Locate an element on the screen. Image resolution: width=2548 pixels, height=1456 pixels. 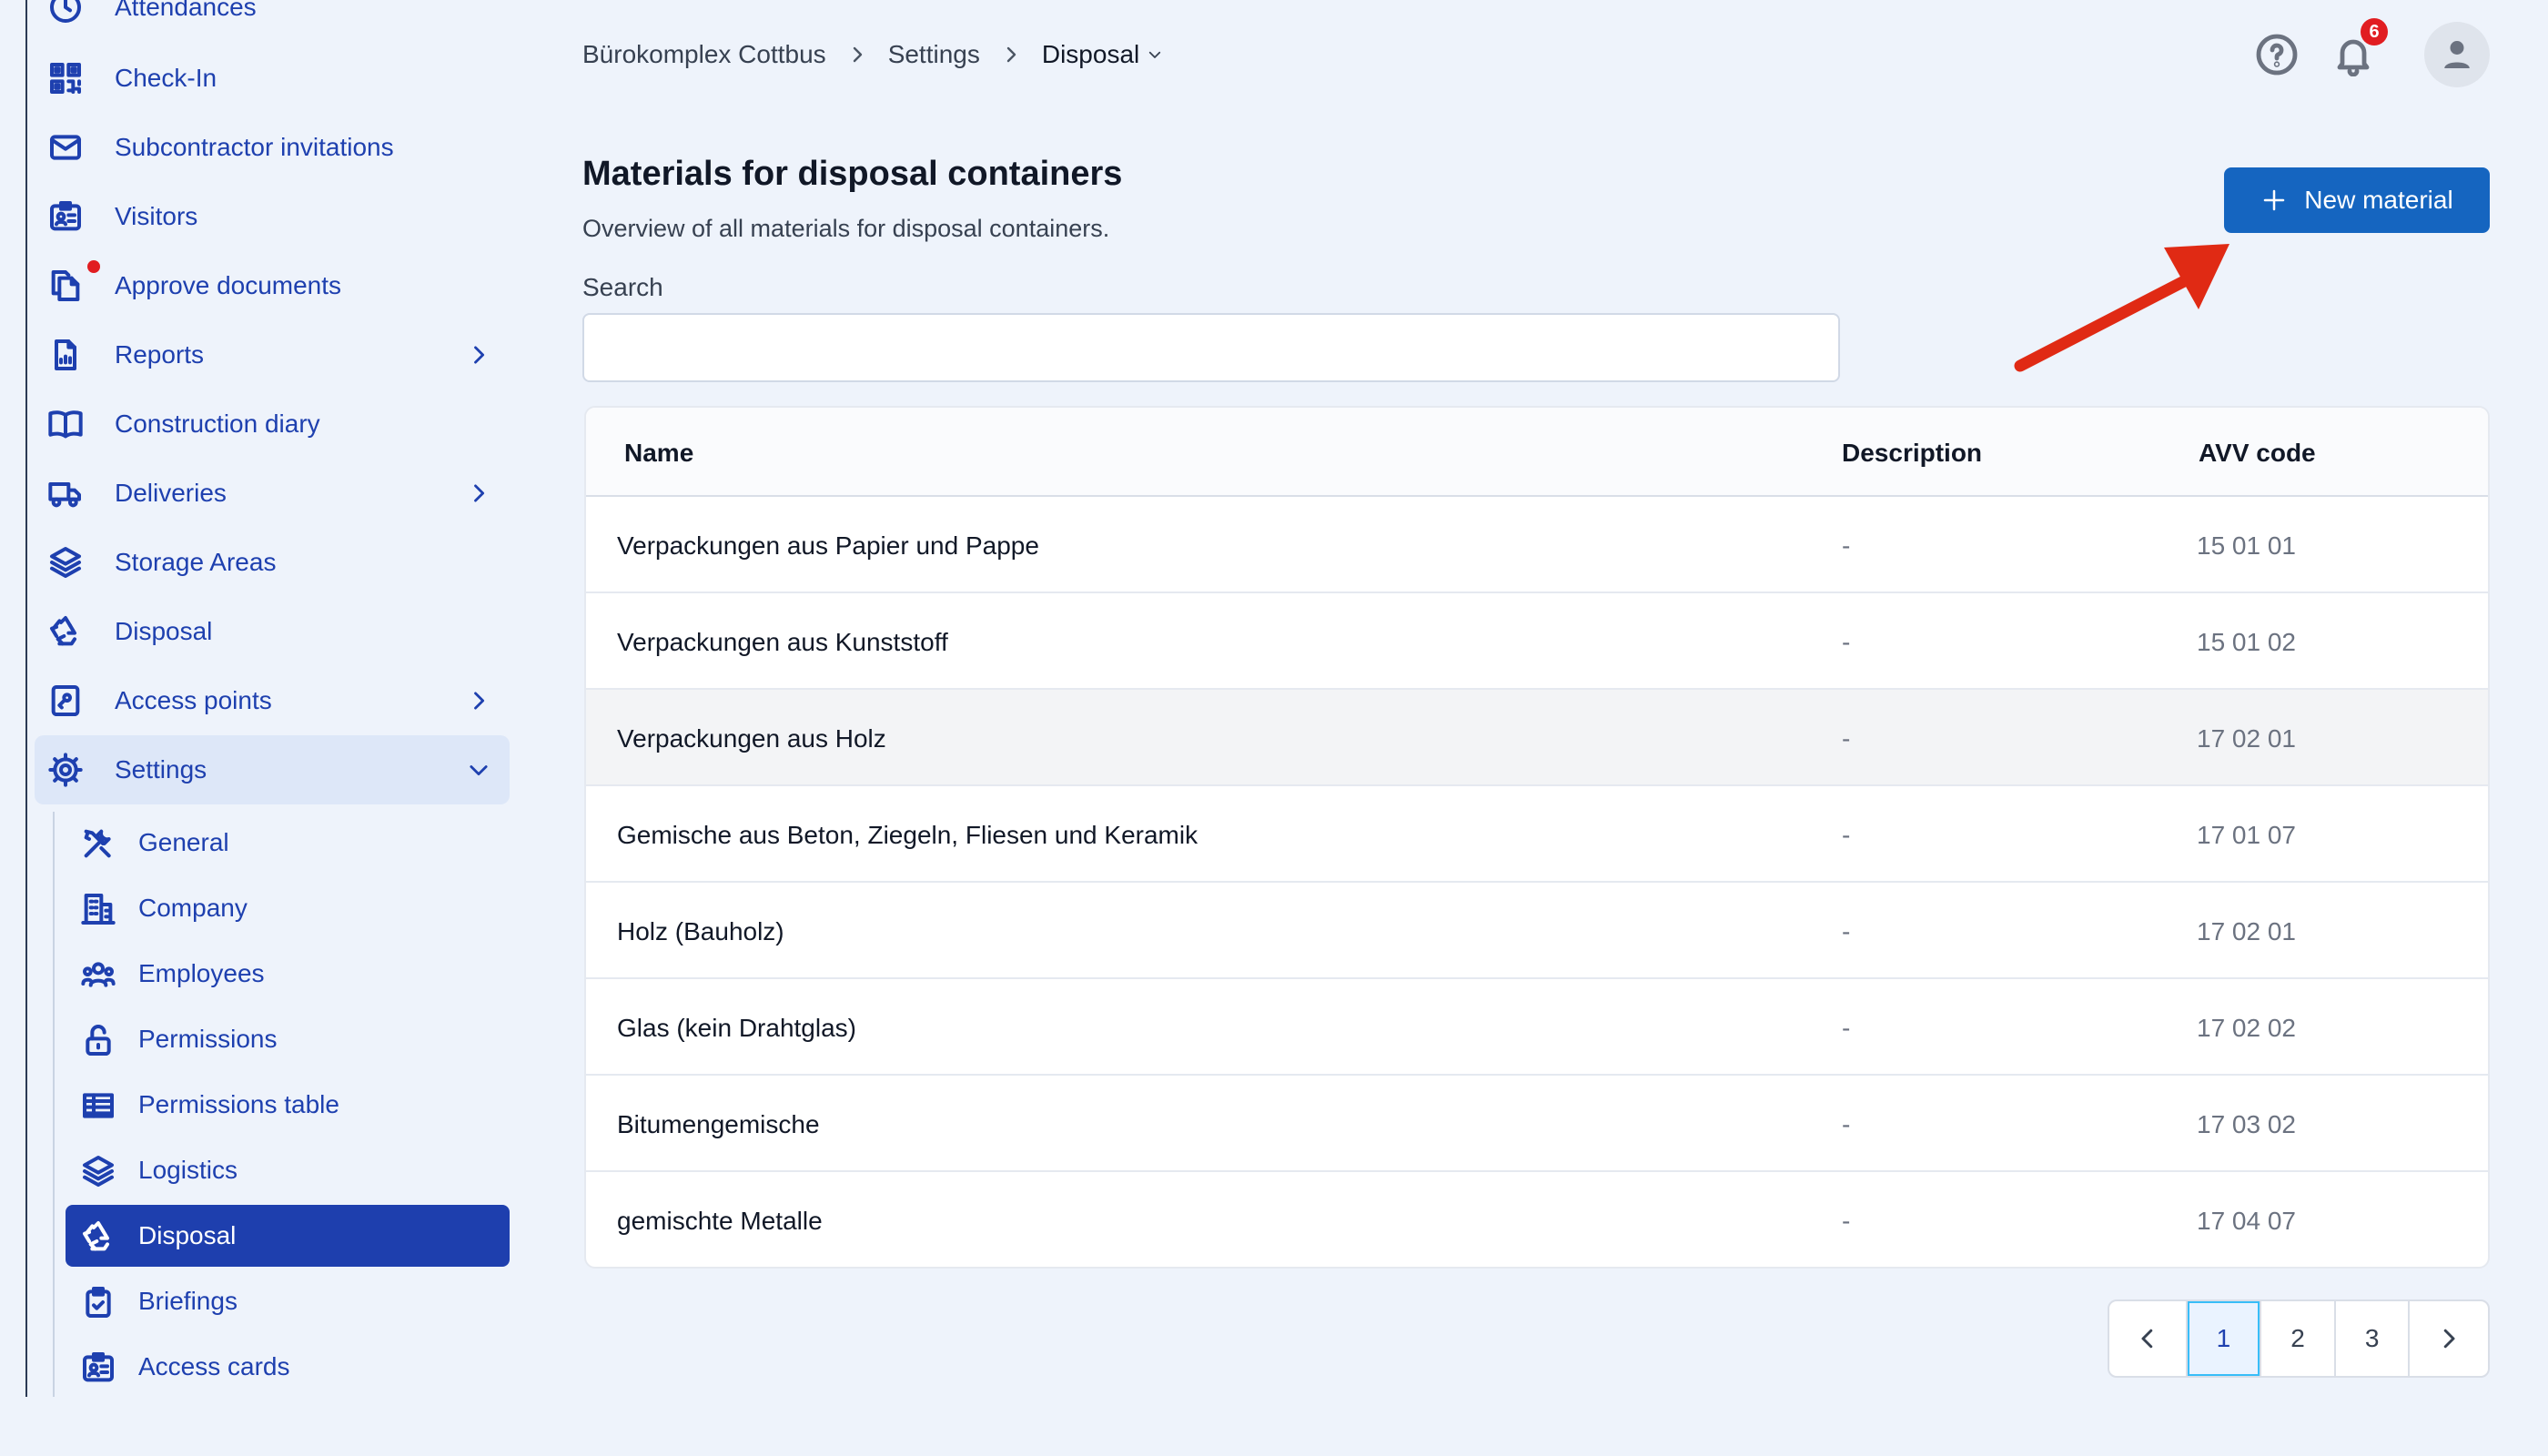
submenu-rail is located at coordinates (54, 1105).